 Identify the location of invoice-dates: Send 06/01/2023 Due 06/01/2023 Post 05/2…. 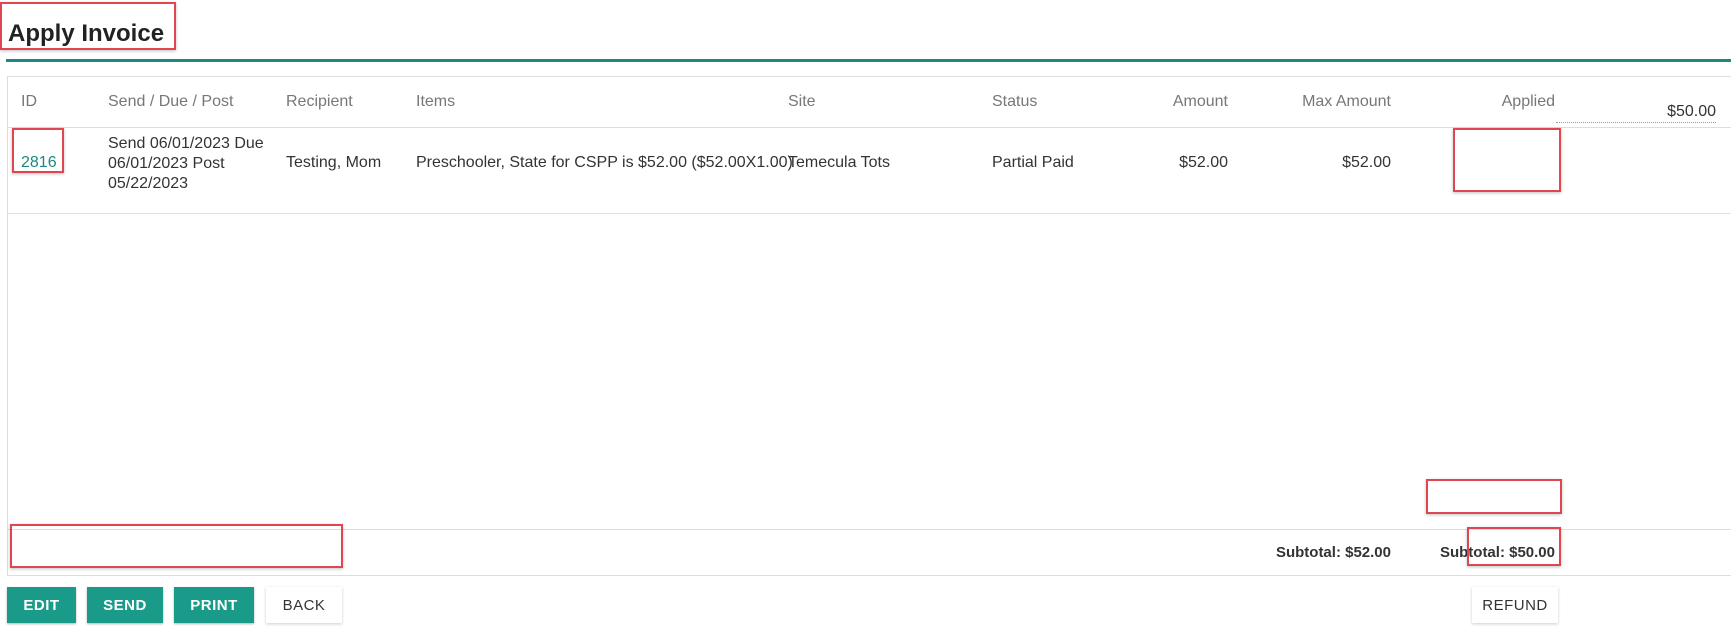
(186, 163).